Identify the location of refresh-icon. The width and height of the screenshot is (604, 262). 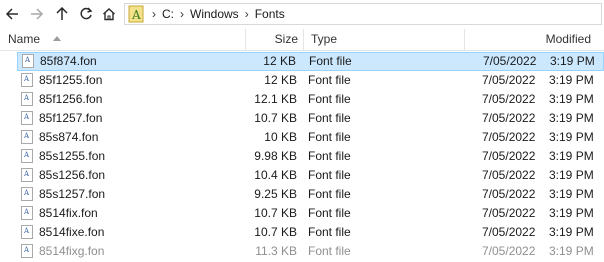
(86, 13).